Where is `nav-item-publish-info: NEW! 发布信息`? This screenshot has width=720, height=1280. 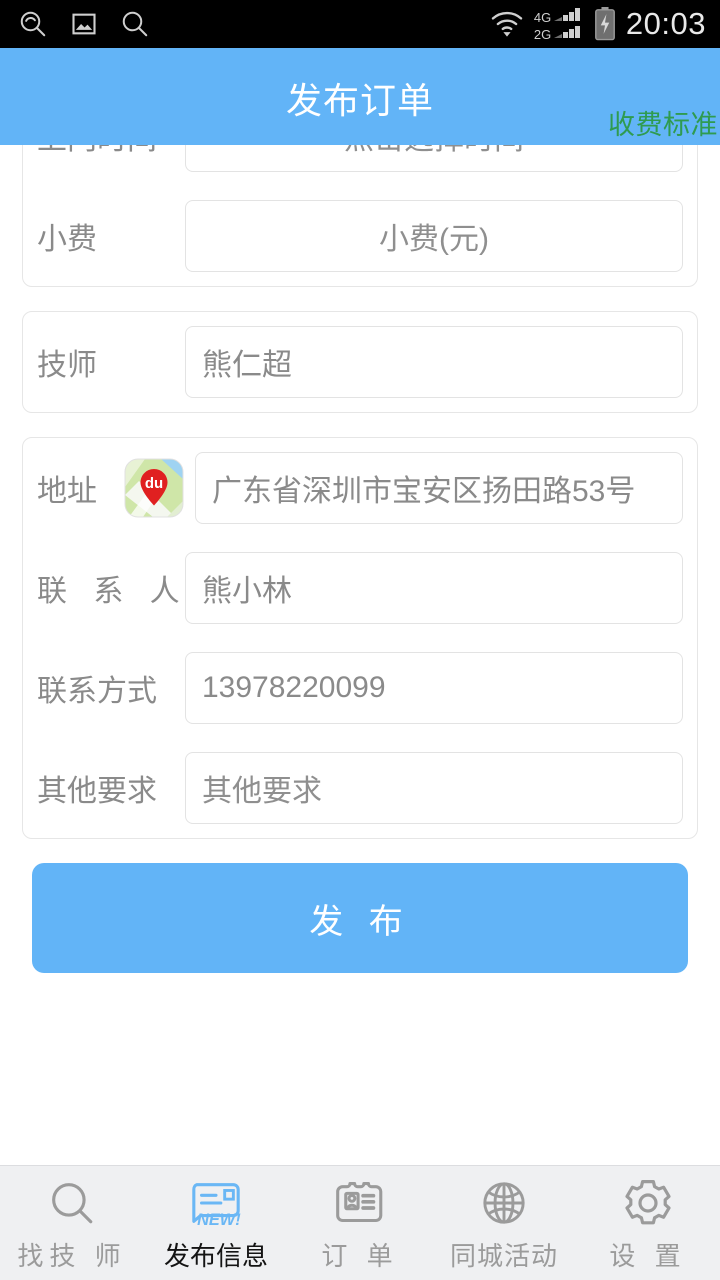 nav-item-publish-info: NEW! 发布信息 is located at coordinates (216, 1223).